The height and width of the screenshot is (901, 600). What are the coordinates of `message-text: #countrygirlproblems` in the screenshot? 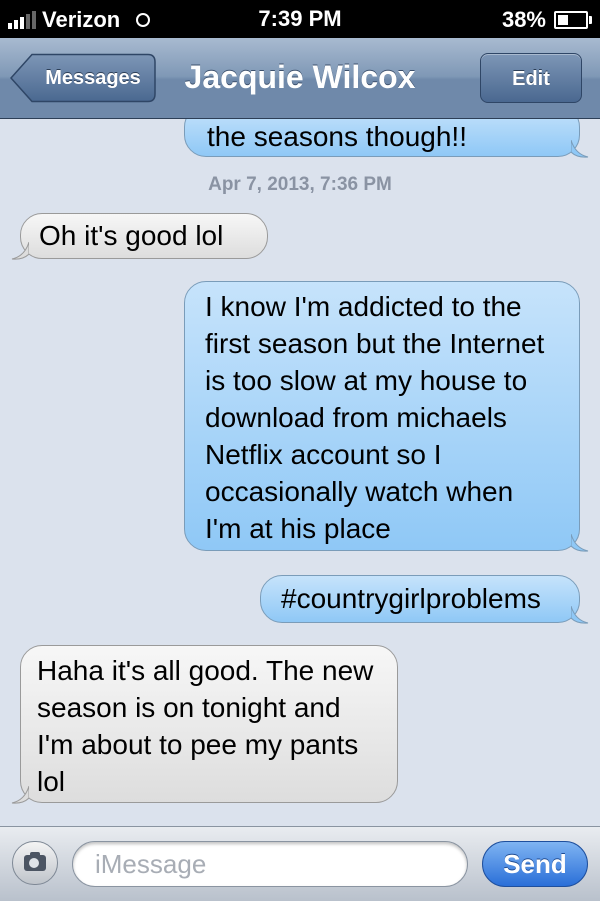 It's located at (411, 598).